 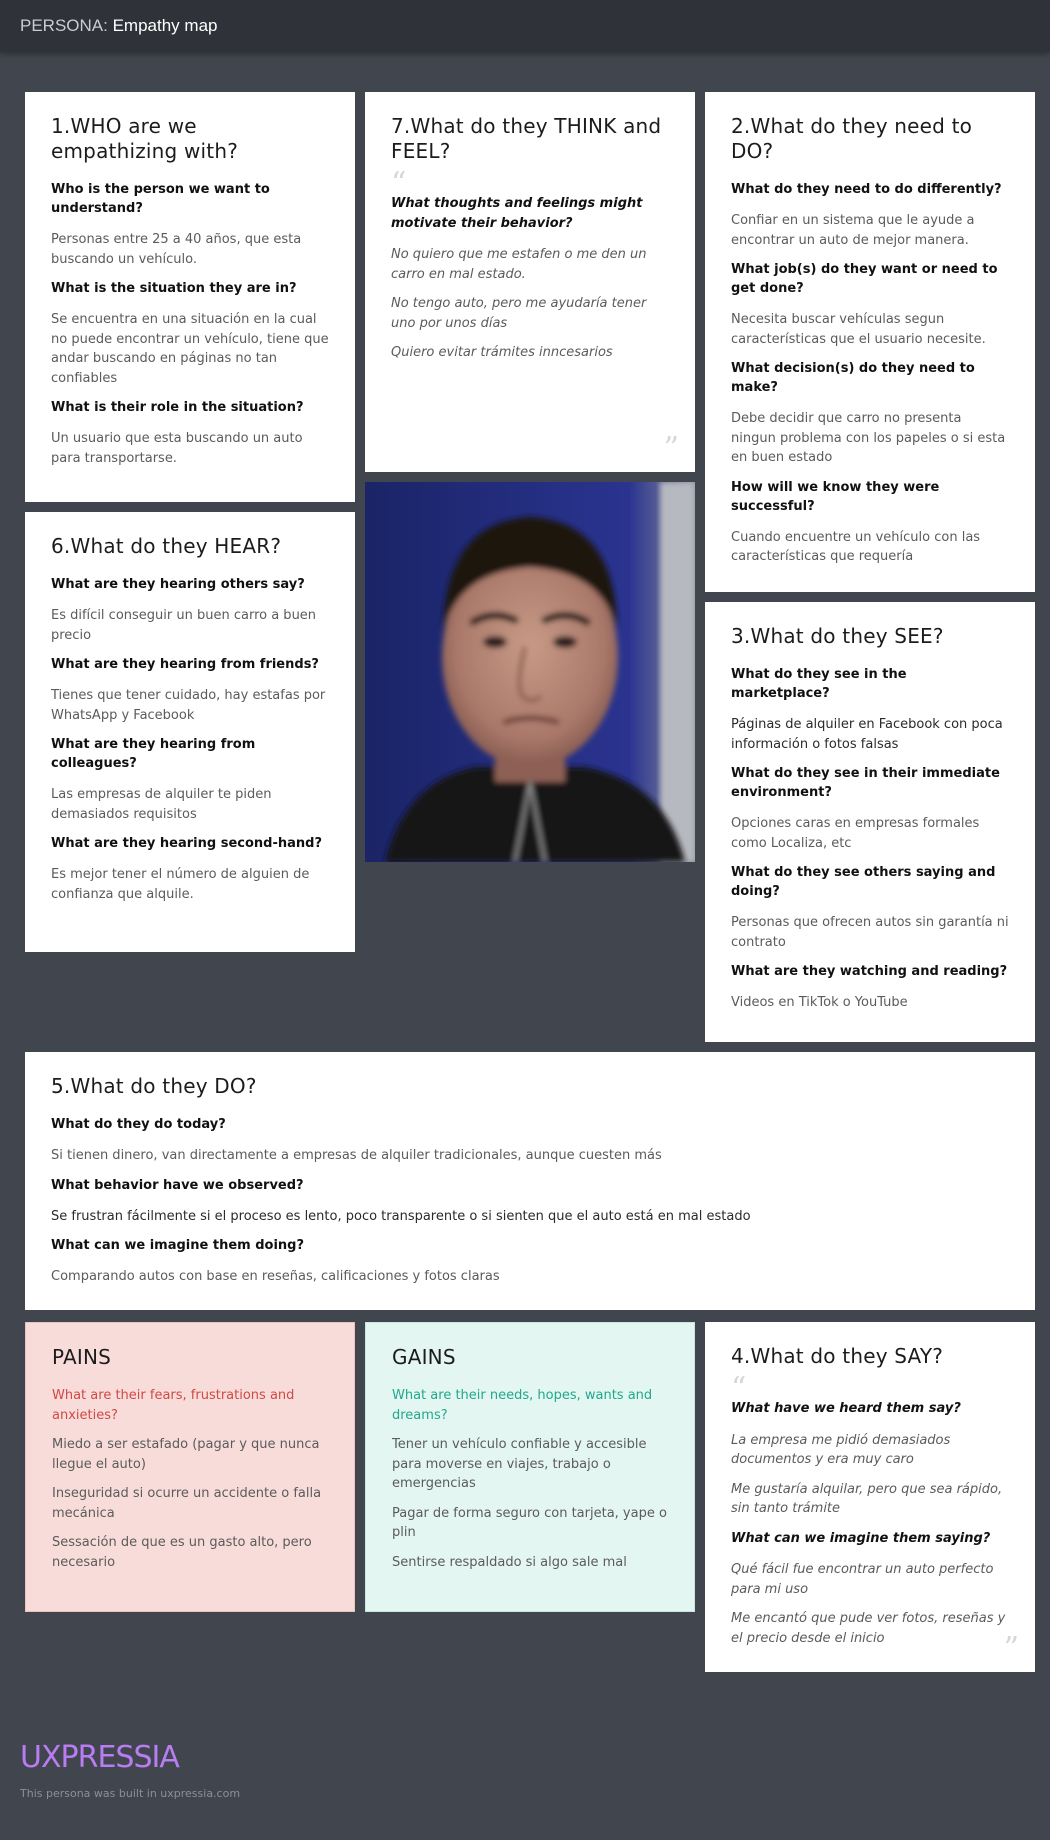 I want to click on hear-question: What are they hearing from friends?, so click(x=185, y=664).